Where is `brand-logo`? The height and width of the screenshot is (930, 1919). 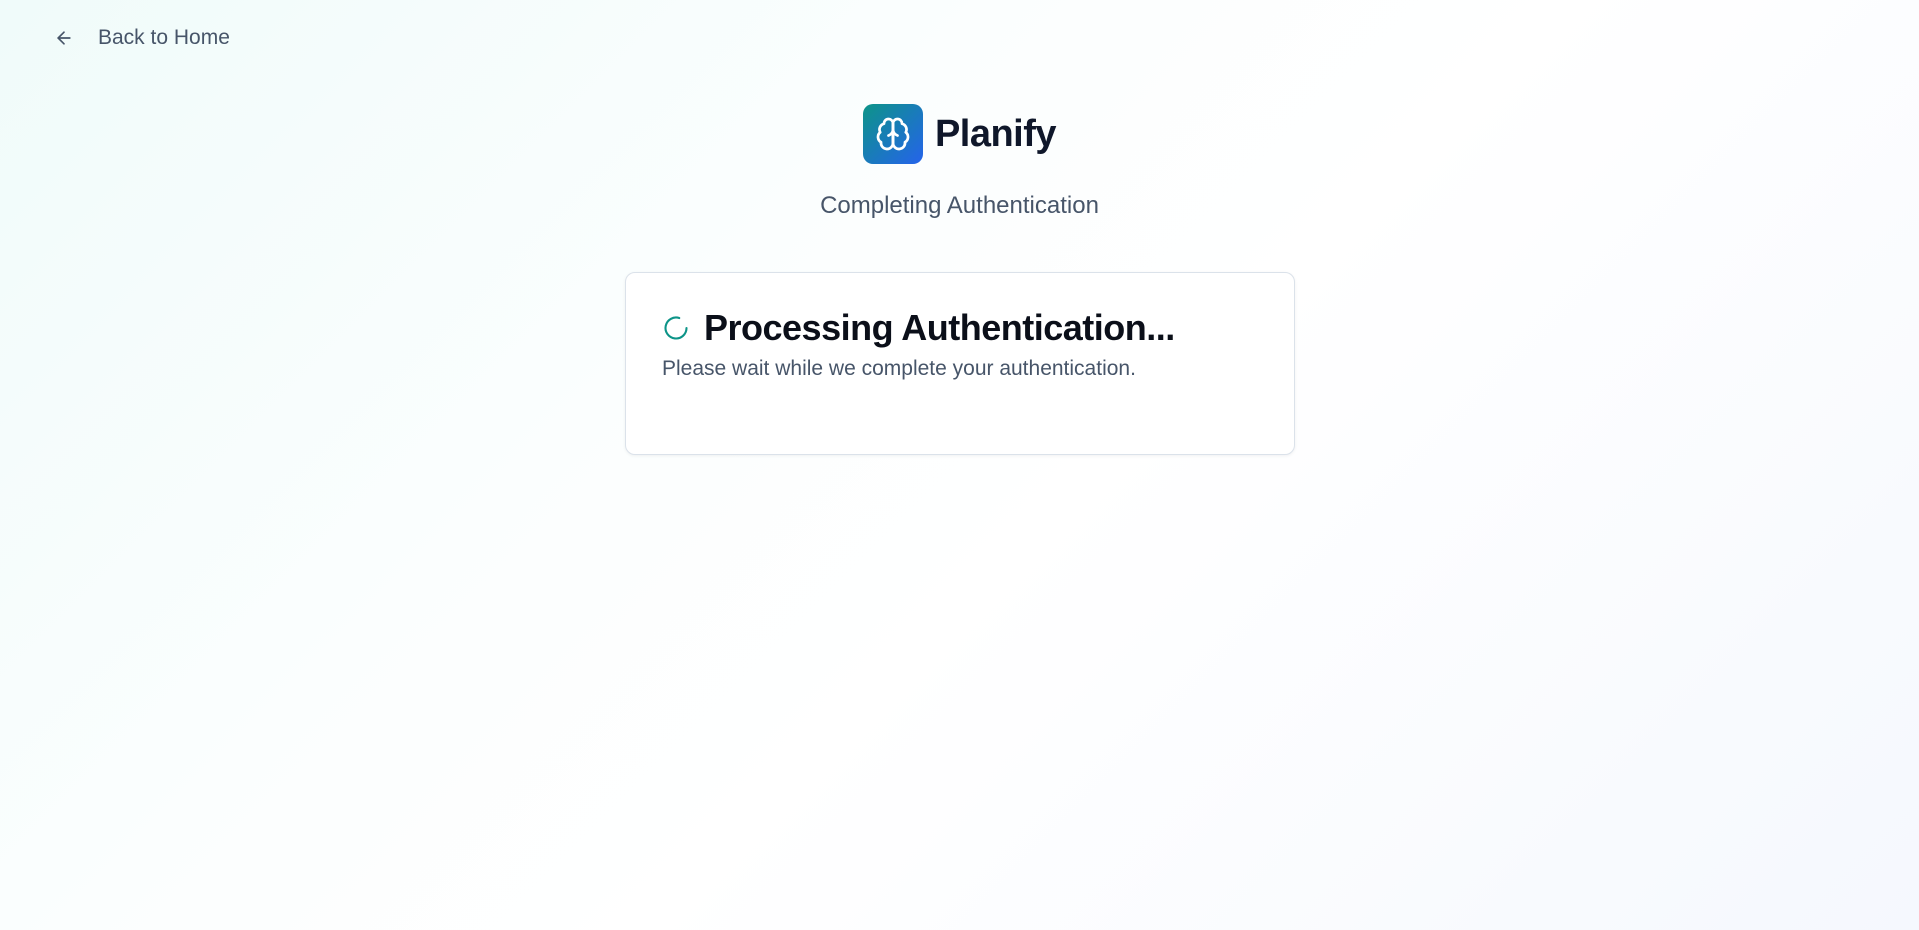 brand-logo is located at coordinates (892, 134).